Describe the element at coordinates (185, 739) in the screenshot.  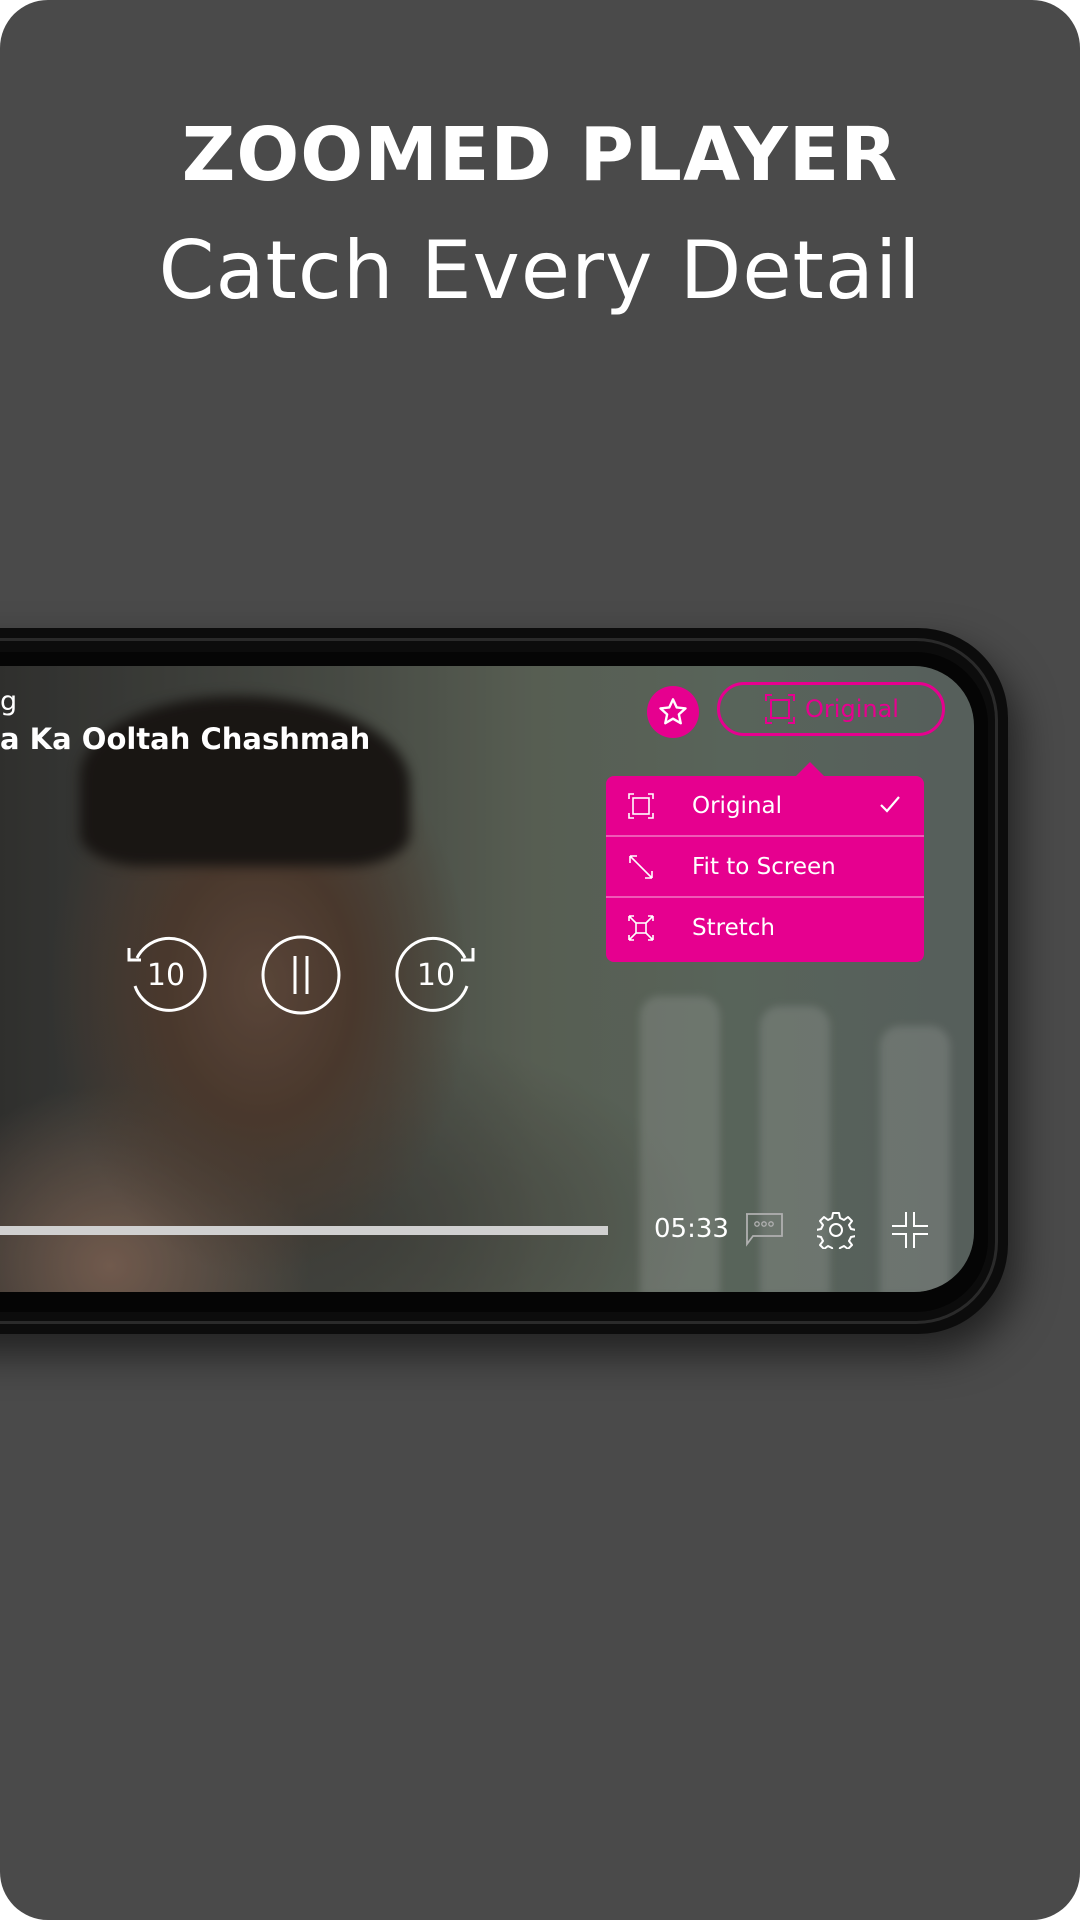
I see `show-title: a Ka Ooltah Chashmah` at that location.